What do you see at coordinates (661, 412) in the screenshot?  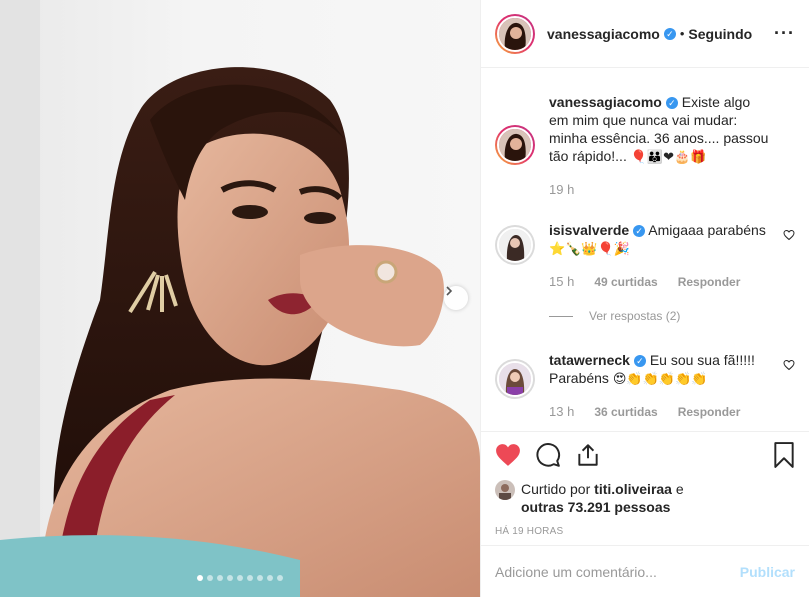 I see `comment-meta: 13 h 36 curtidas Responder` at bounding box center [661, 412].